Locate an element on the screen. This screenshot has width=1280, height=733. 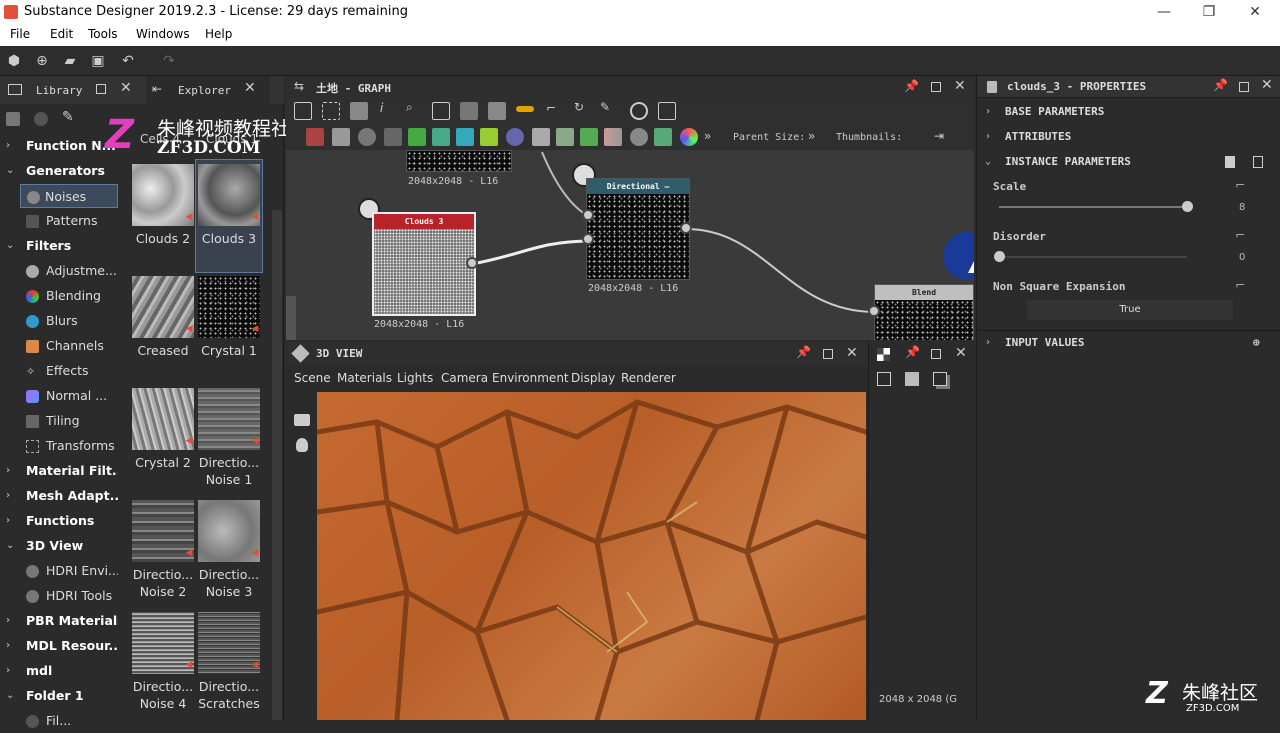
pin-2d-icon: 📌 is located at coordinates (912, 352).